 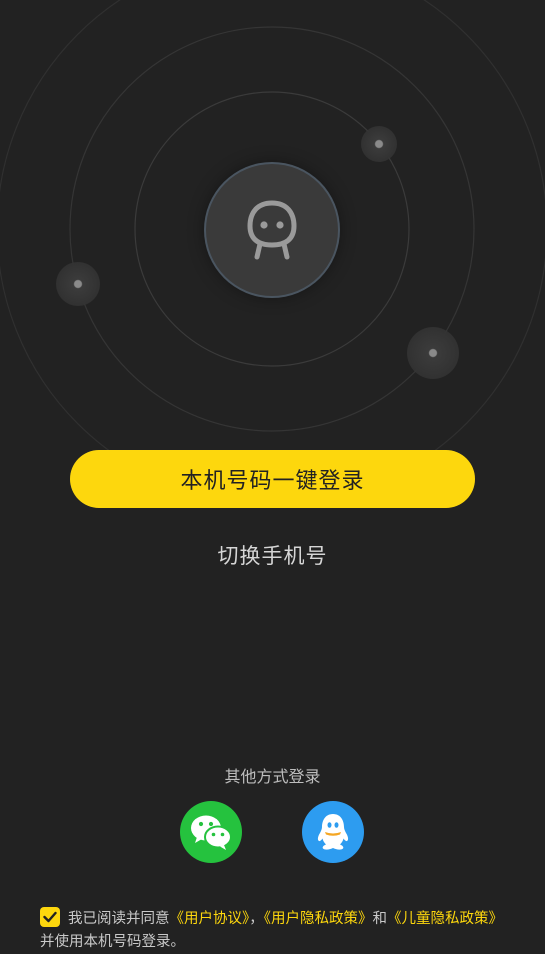 I want to click on robot-face-icon, so click(x=272, y=230).